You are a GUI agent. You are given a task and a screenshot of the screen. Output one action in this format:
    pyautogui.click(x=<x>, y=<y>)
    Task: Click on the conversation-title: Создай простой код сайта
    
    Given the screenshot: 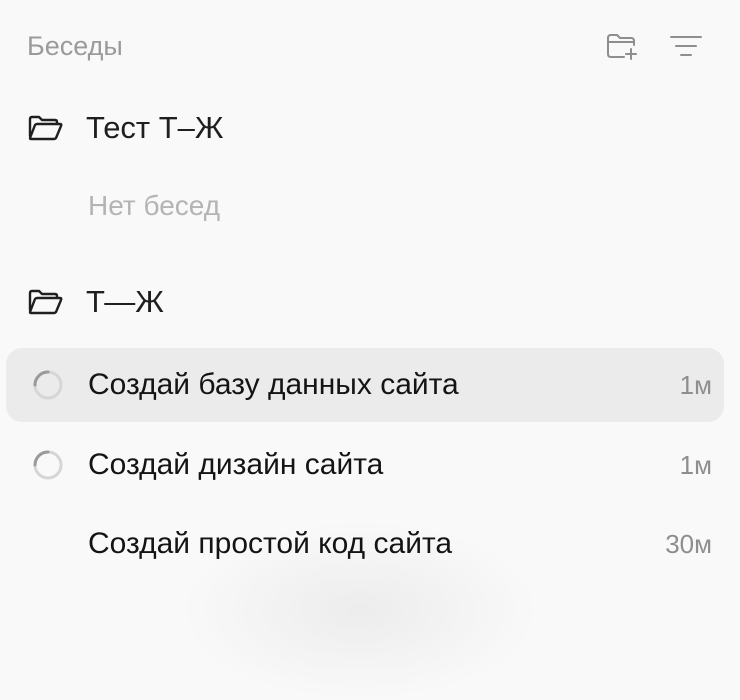 What is the action you would take?
    pyautogui.click(x=270, y=543)
    